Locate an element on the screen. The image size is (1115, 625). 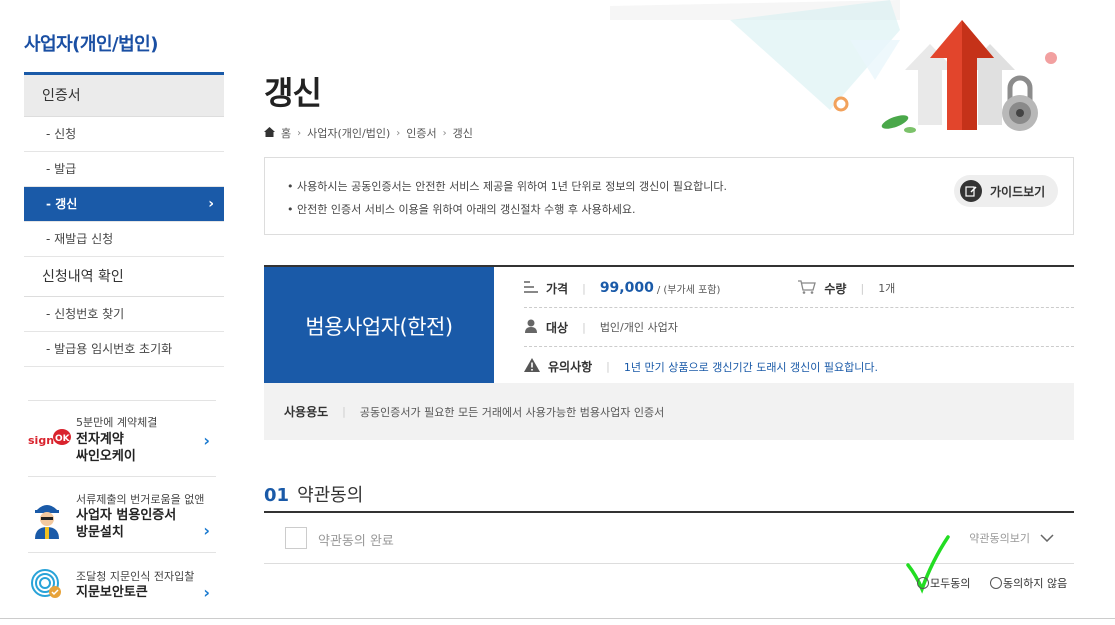
breadcrumb-cert: 인증서 is located at coordinates (421, 133).